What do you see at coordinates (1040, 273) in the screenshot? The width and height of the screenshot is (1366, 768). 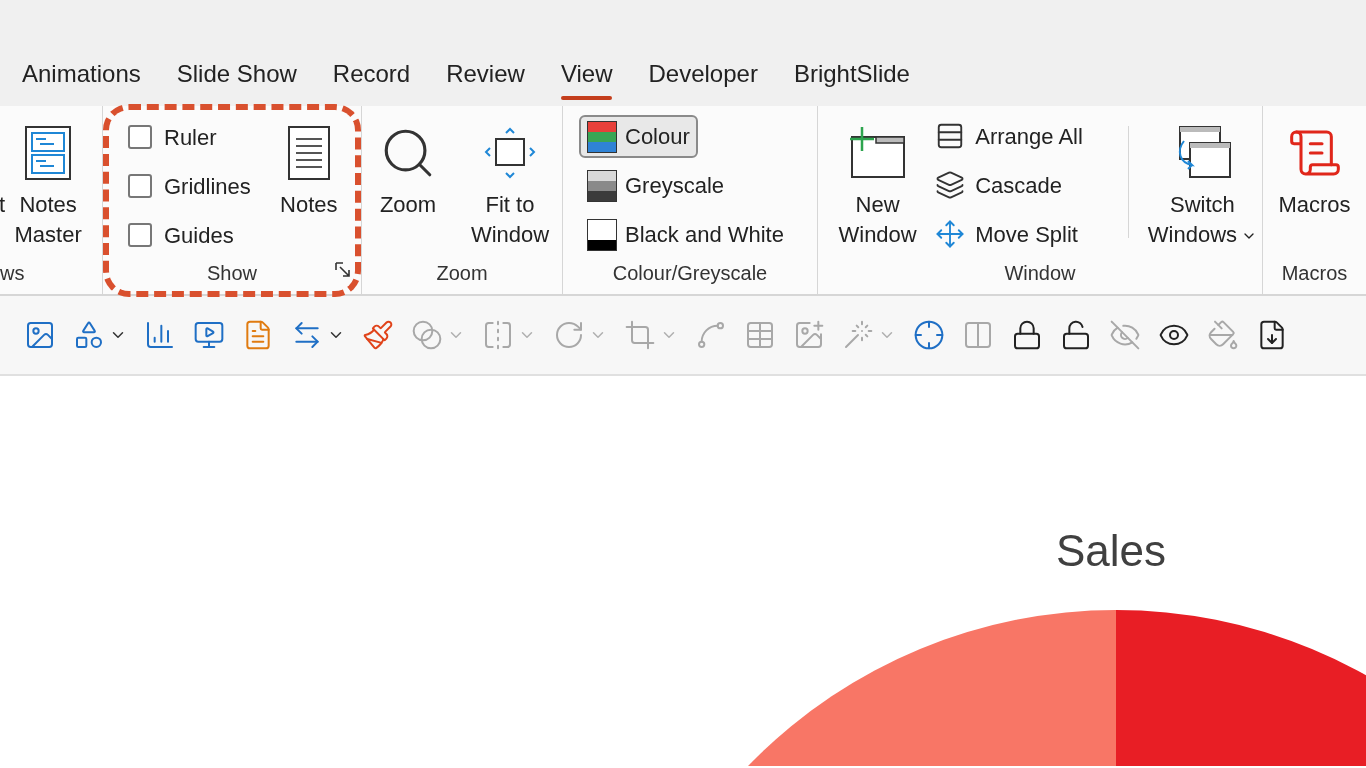 I see `group-label: Window` at bounding box center [1040, 273].